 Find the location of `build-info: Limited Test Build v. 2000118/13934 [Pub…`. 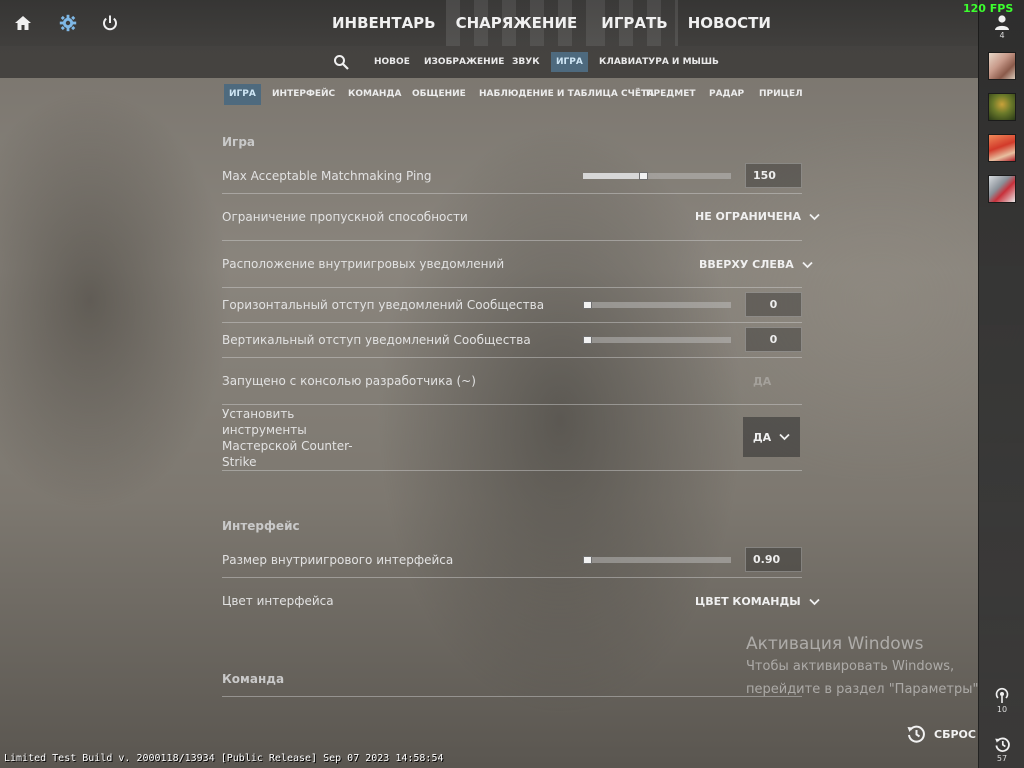

build-info: Limited Test Build v. 2000118/13934 [Pub… is located at coordinates (224, 758).